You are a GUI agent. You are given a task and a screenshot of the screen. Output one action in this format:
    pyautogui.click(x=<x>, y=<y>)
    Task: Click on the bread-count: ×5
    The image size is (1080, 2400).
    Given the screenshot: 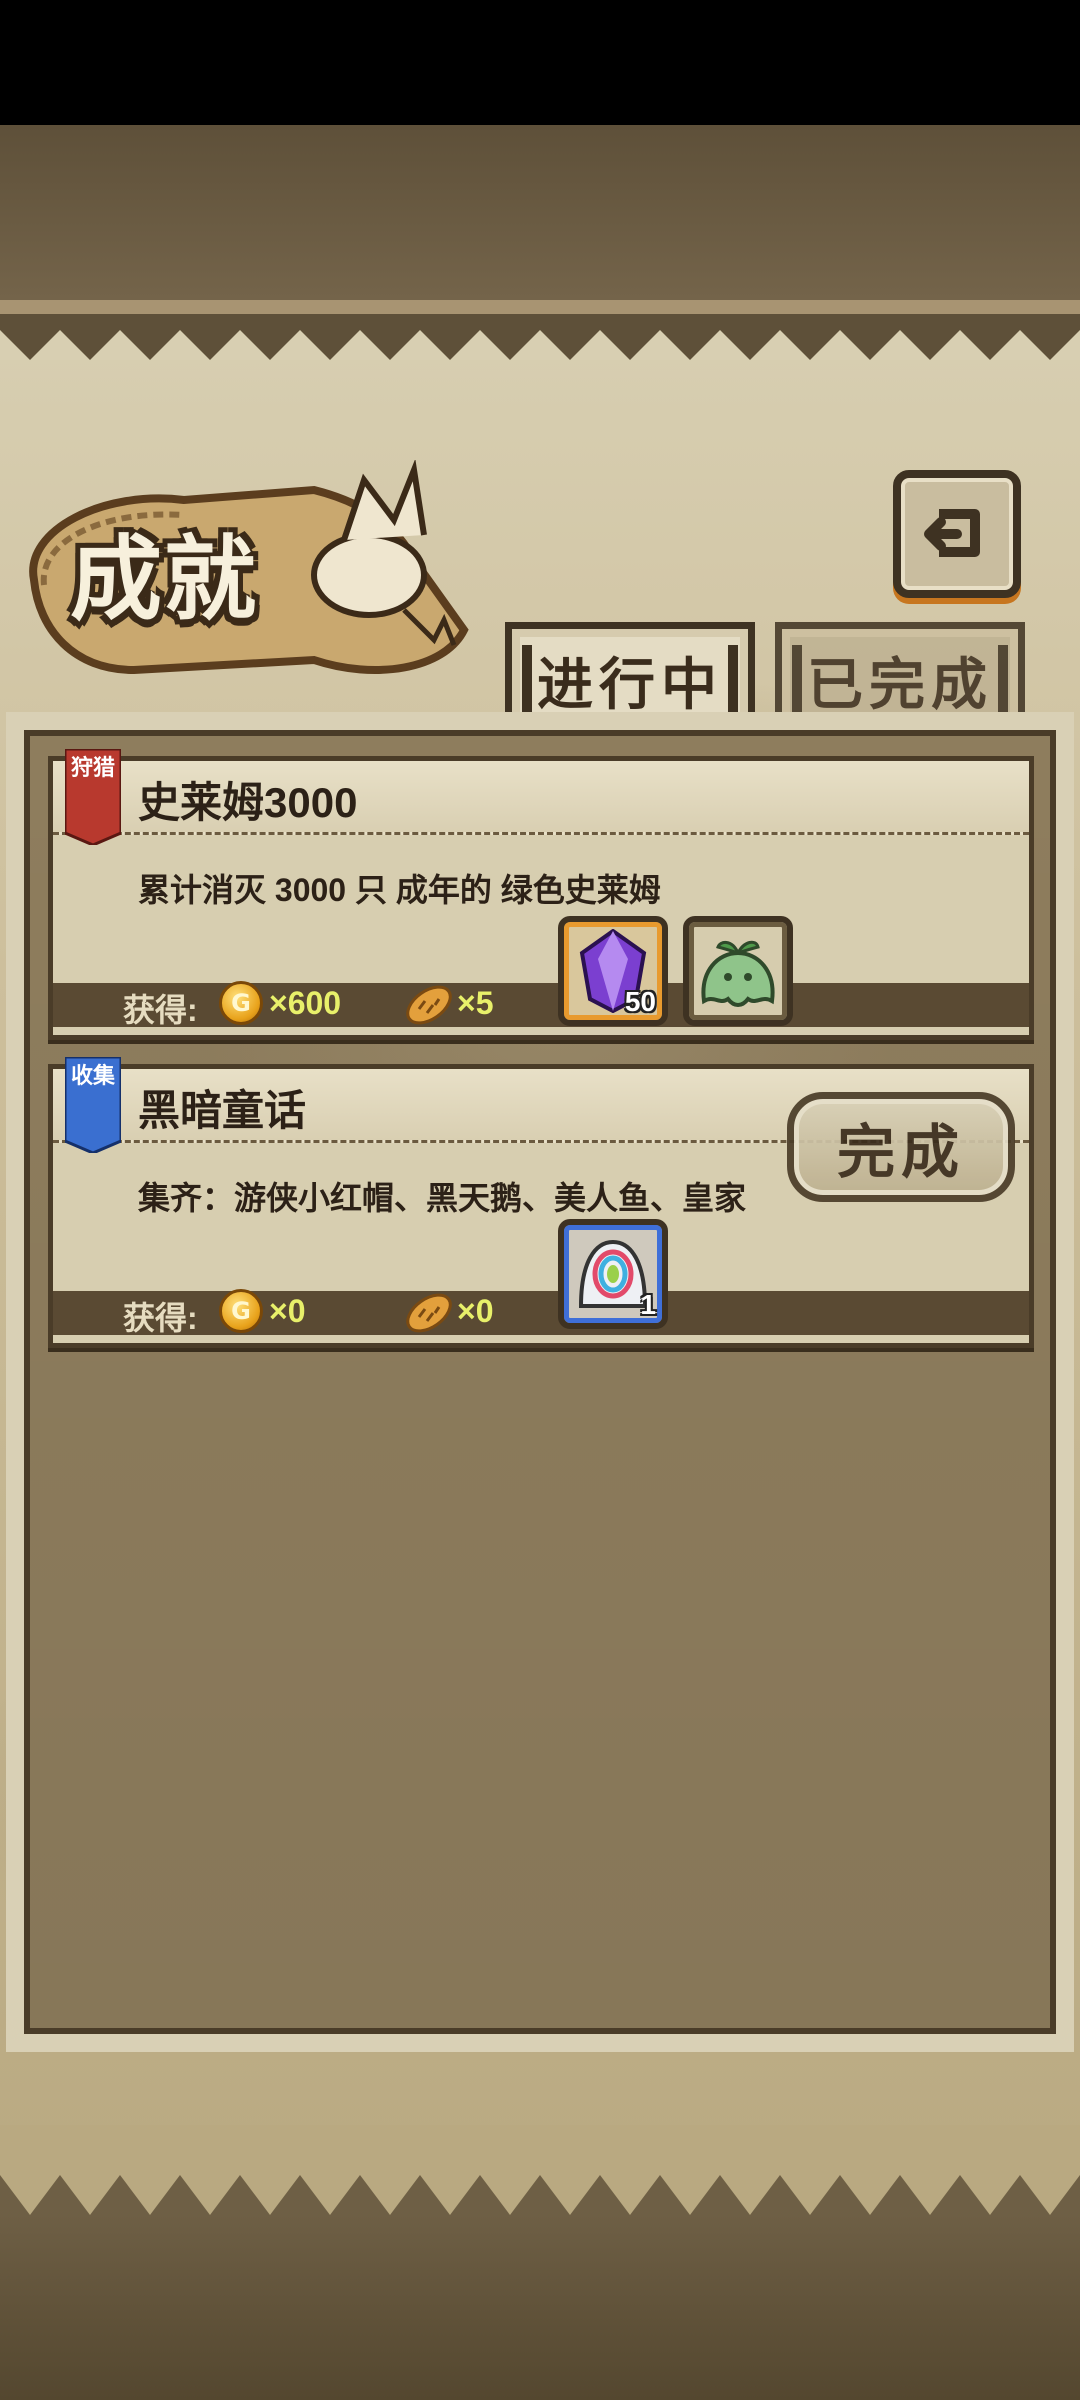 What is the action you would take?
    pyautogui.click(x=475, y=1003)
    